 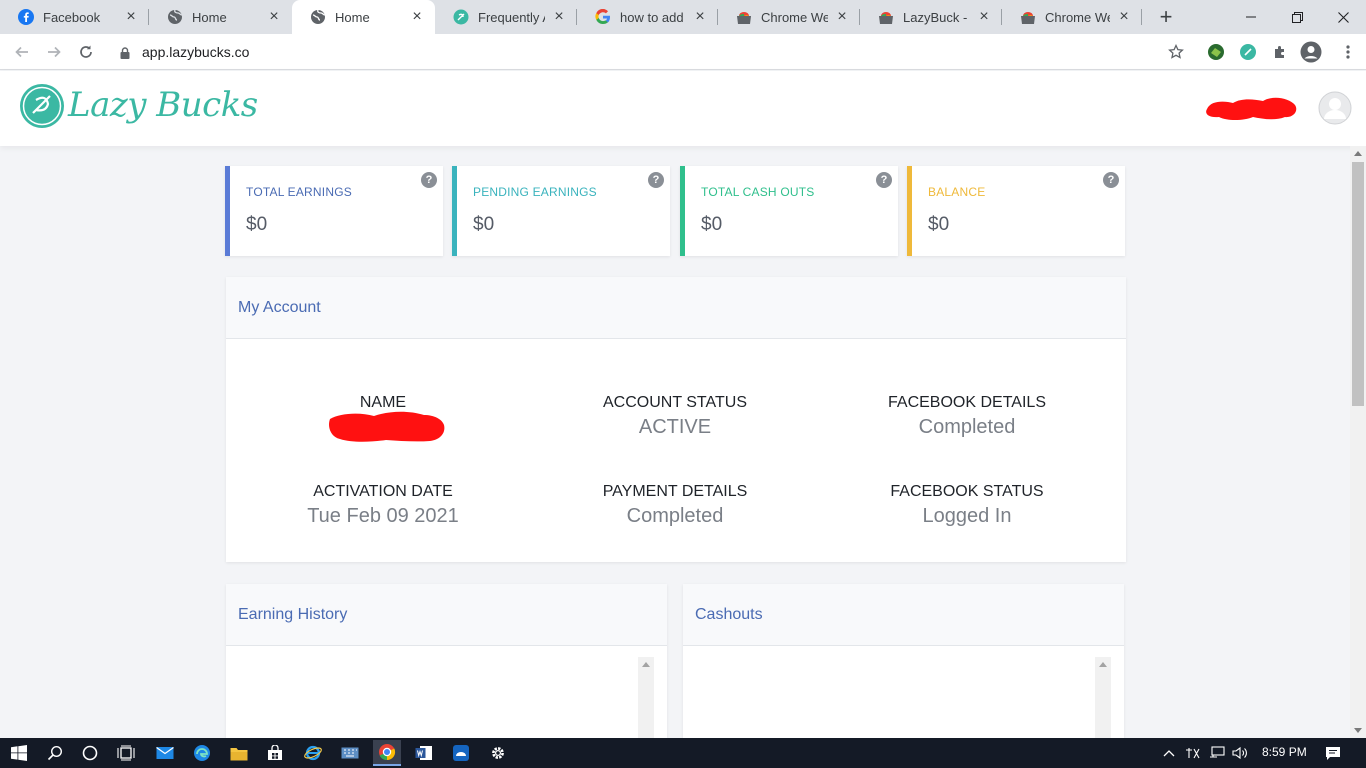 I want to click on file-explorer-icon, so click(x=239, y=753).